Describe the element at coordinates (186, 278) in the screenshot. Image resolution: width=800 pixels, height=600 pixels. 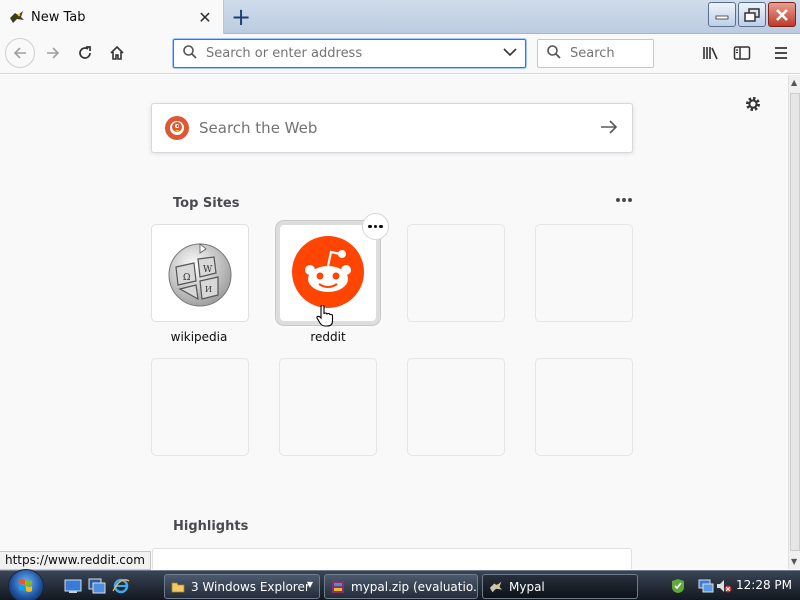
I see `svg-text: Ω` at that location.